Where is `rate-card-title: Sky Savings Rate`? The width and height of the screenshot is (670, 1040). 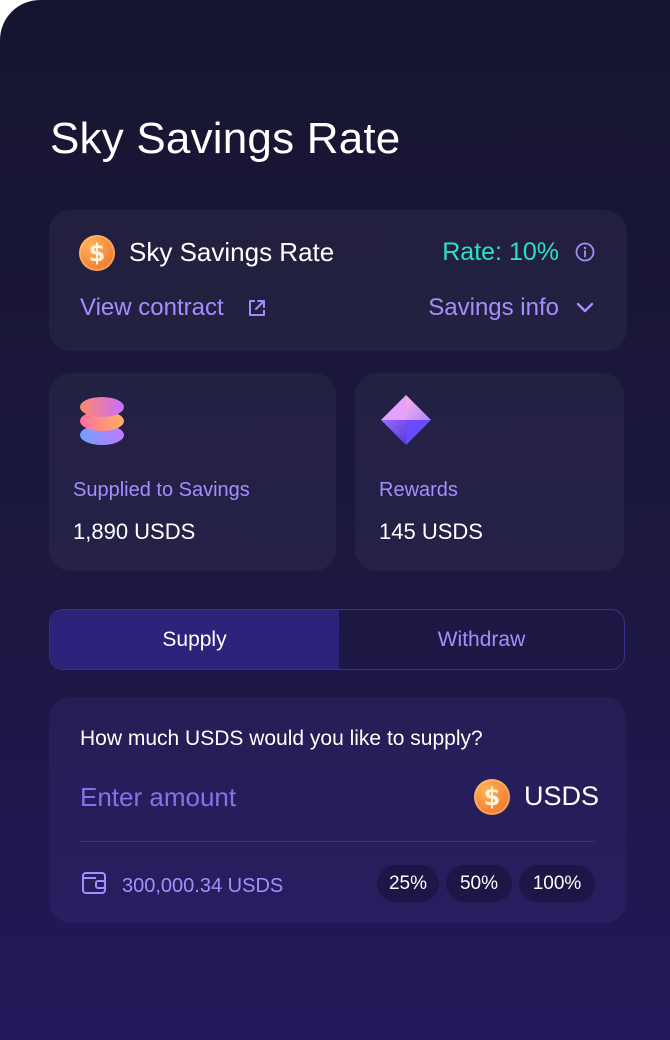
rate-card-title: Sky Savings Rate is located at coordinates (232, 252).